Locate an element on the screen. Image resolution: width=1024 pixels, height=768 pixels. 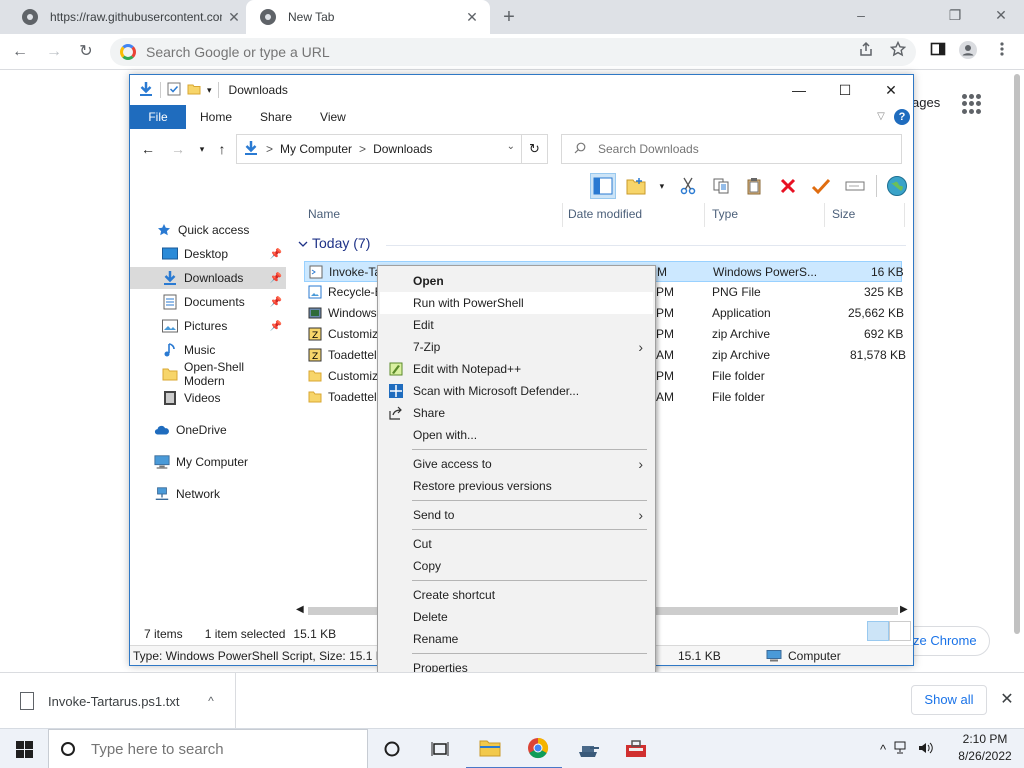
restore-button: ❐ is located at coordinates (955, 15).